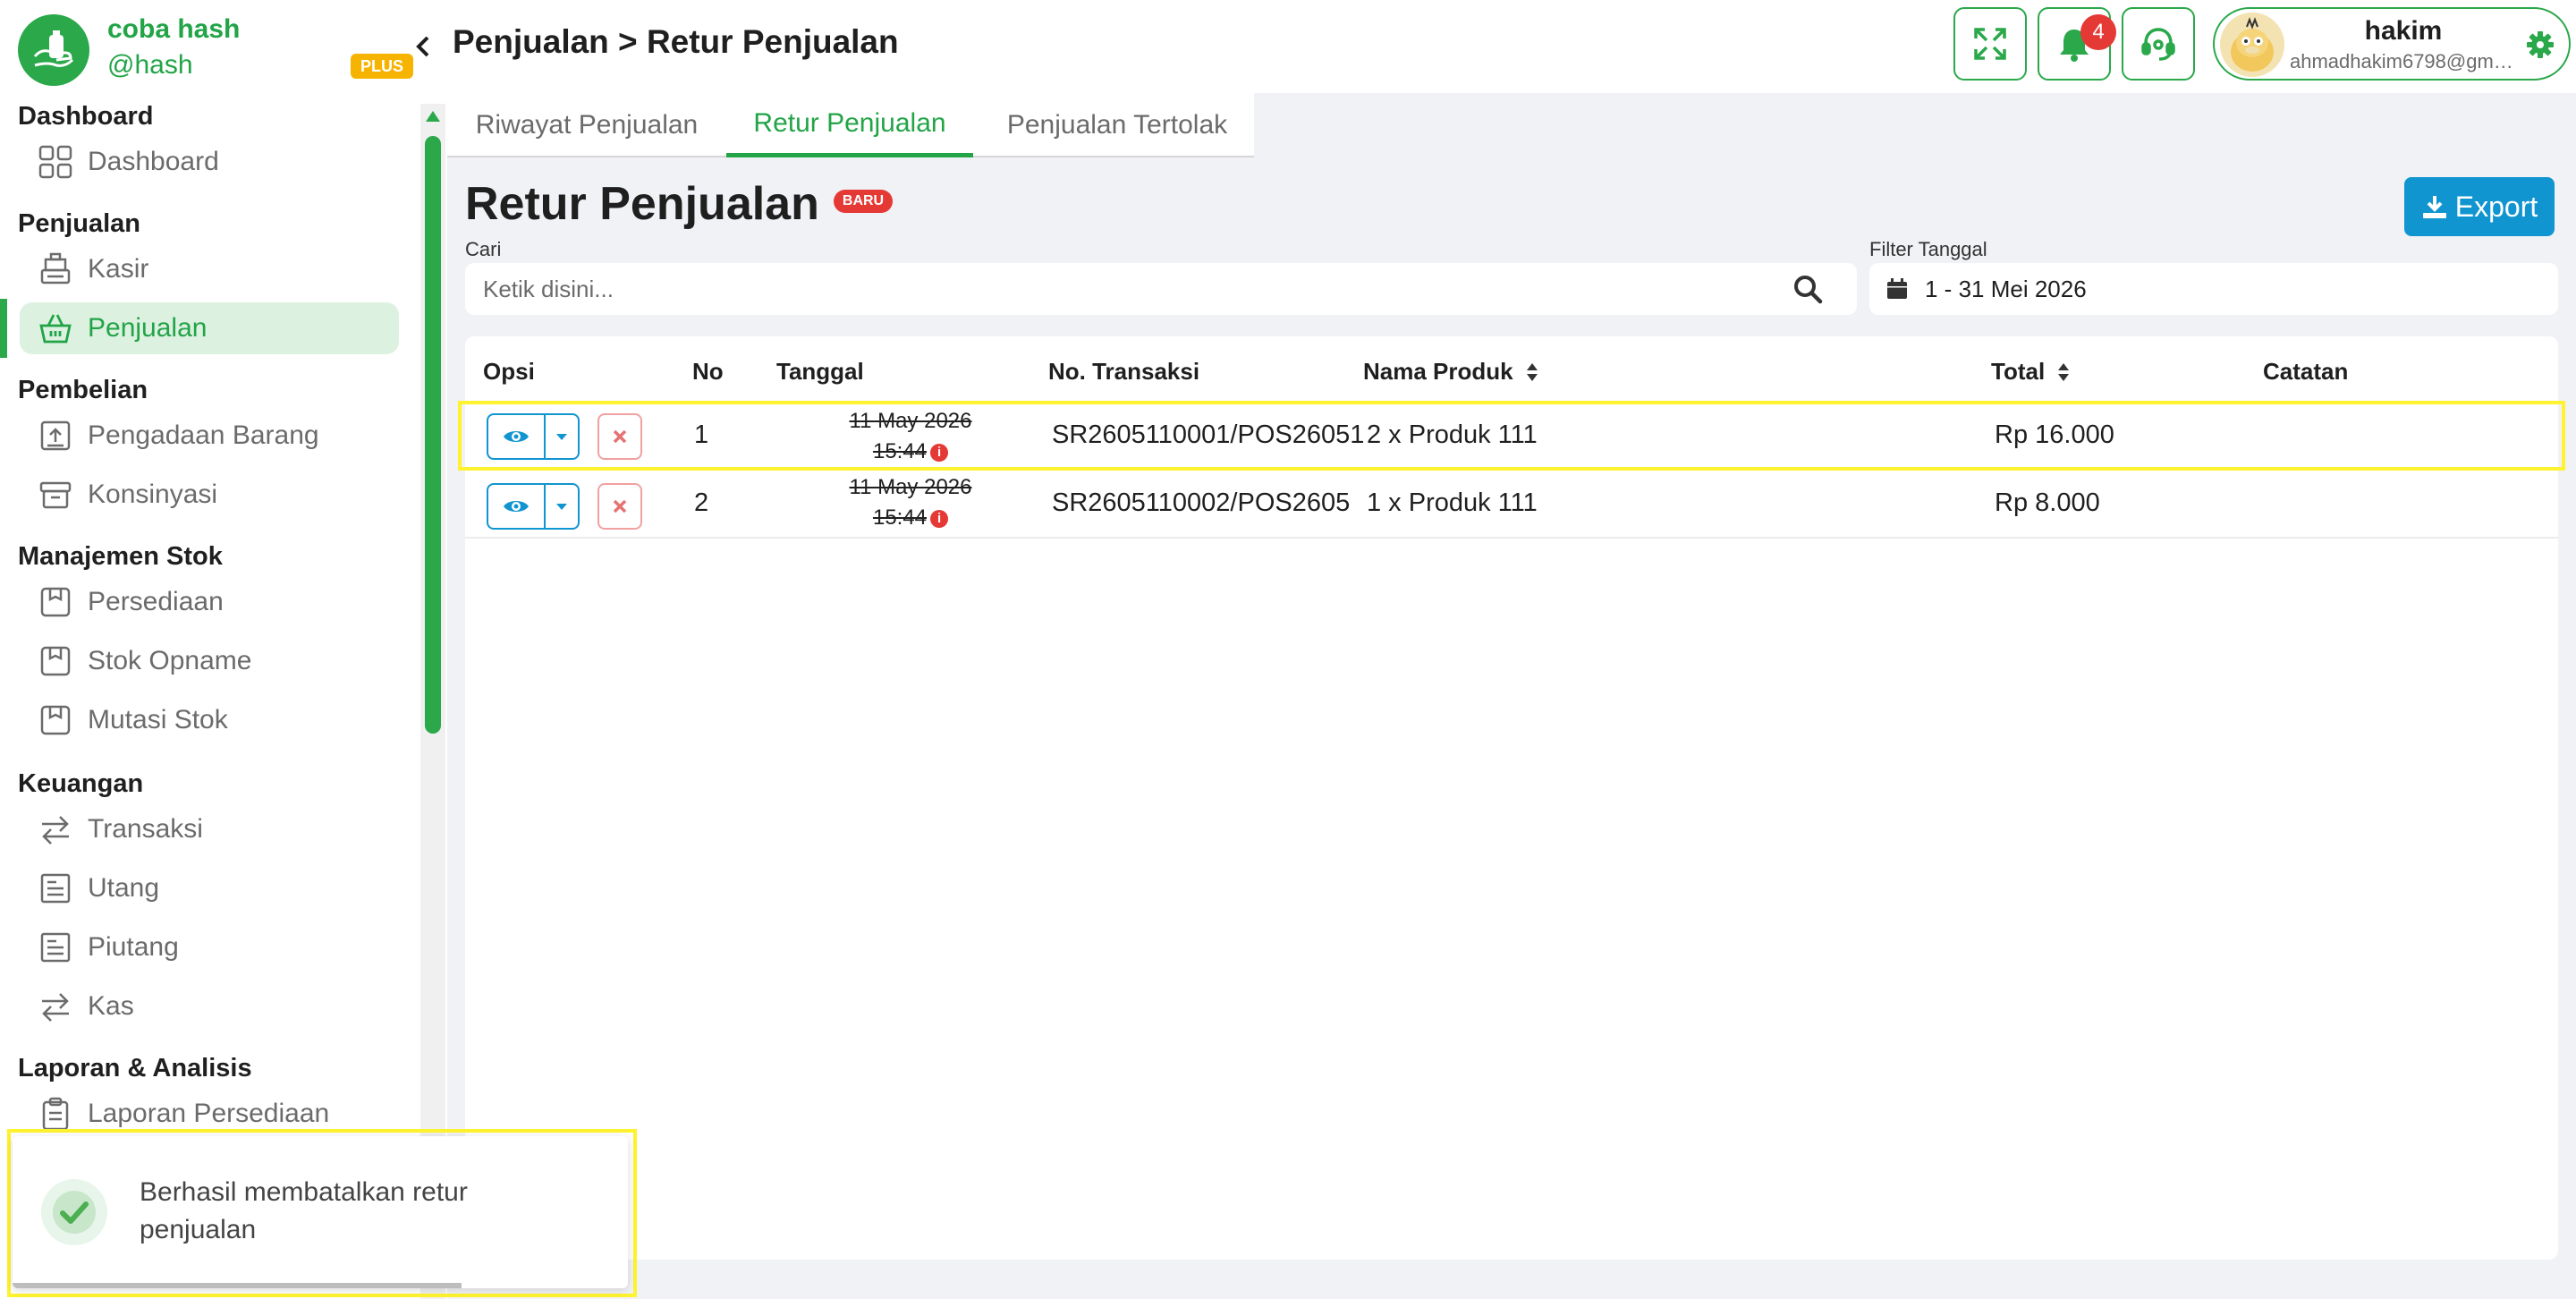  I want to click on cash-register-icon, so click(55, 269).